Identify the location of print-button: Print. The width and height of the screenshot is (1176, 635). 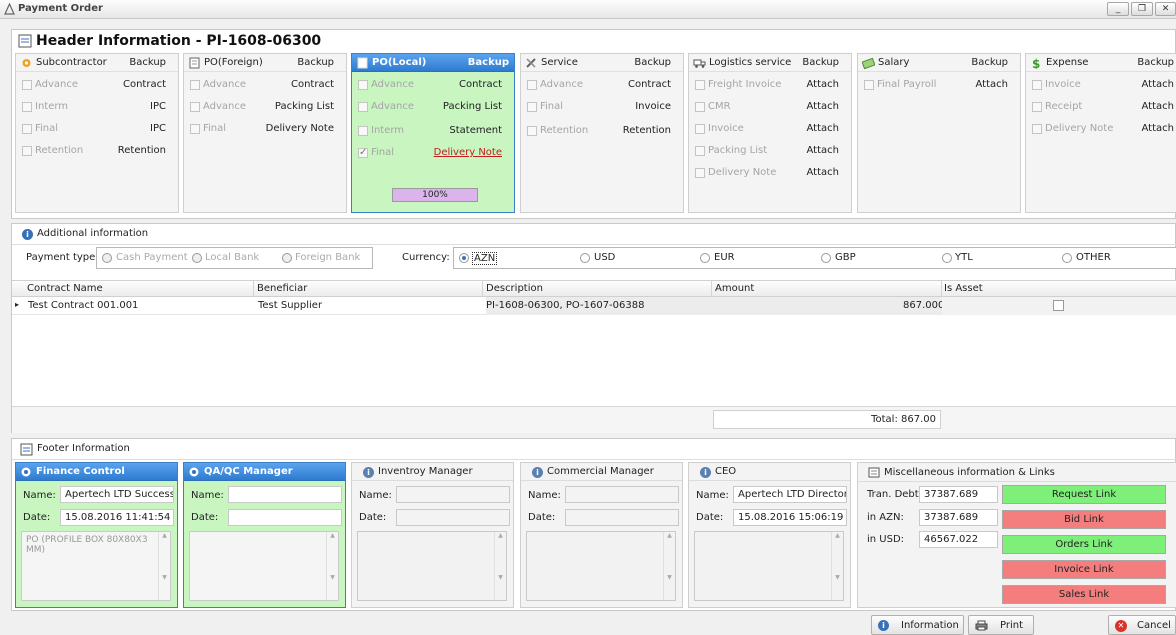
(1001, 625).